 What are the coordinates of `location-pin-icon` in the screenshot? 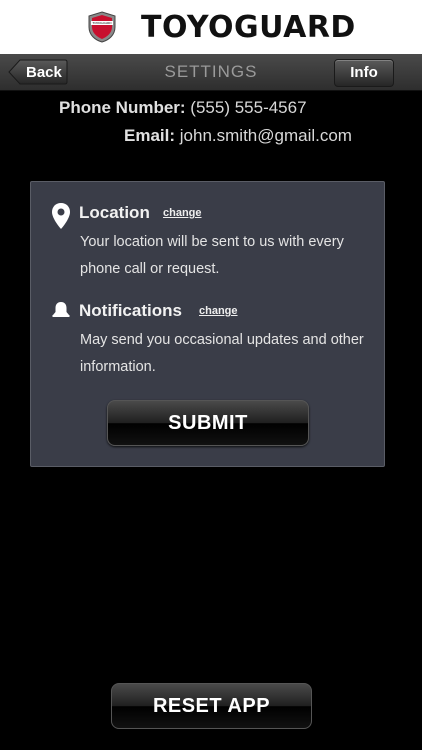 It's located at (61, 216).